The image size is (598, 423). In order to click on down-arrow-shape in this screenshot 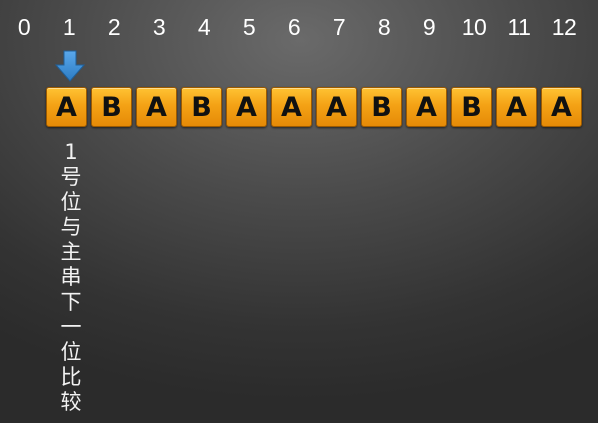, I will do `click(70, 66)`.